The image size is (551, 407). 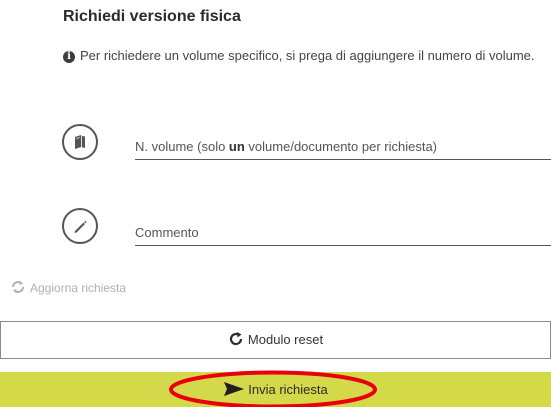 What do you see at coordinates (285, 339) in the screenshot?
I see `reset-form-label: Modulo reset` at bounding box center [285, 339].